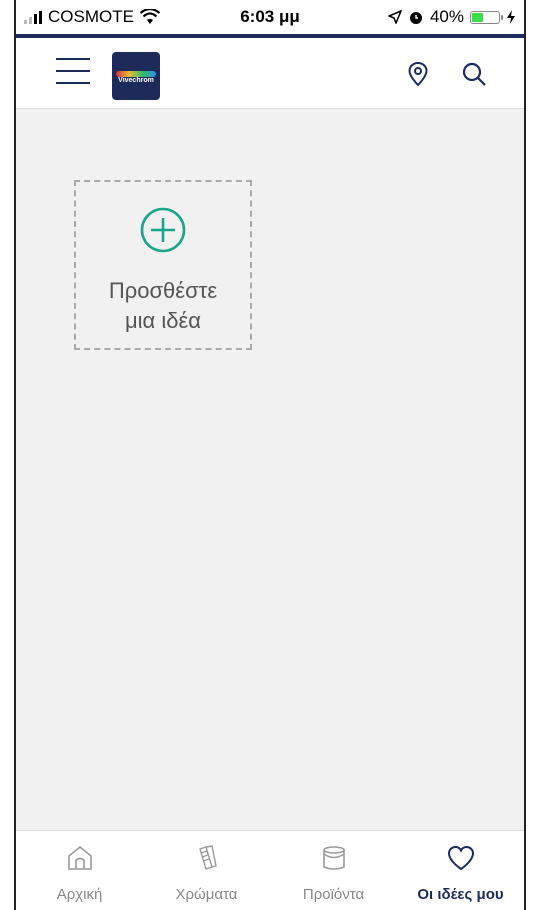  Describe the element at coordinates (270, 17) in the screenshot. I see `status-bar: COSMOTE 6:03 μμ 40%` at that location.